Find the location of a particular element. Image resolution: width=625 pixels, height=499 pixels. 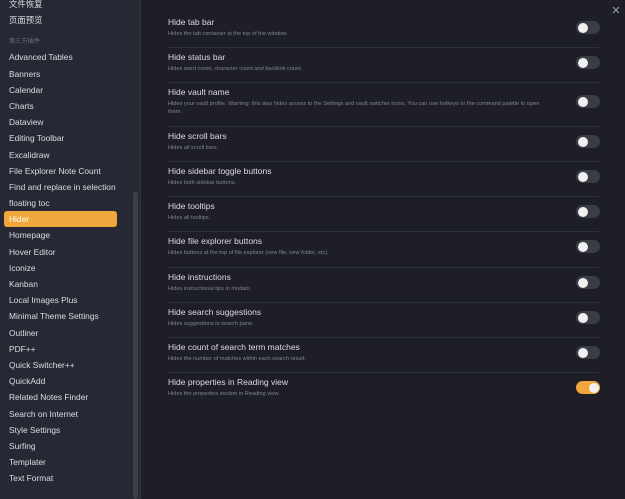

setting-description: Hides all tooltips. is located at coordinates (189, 218).